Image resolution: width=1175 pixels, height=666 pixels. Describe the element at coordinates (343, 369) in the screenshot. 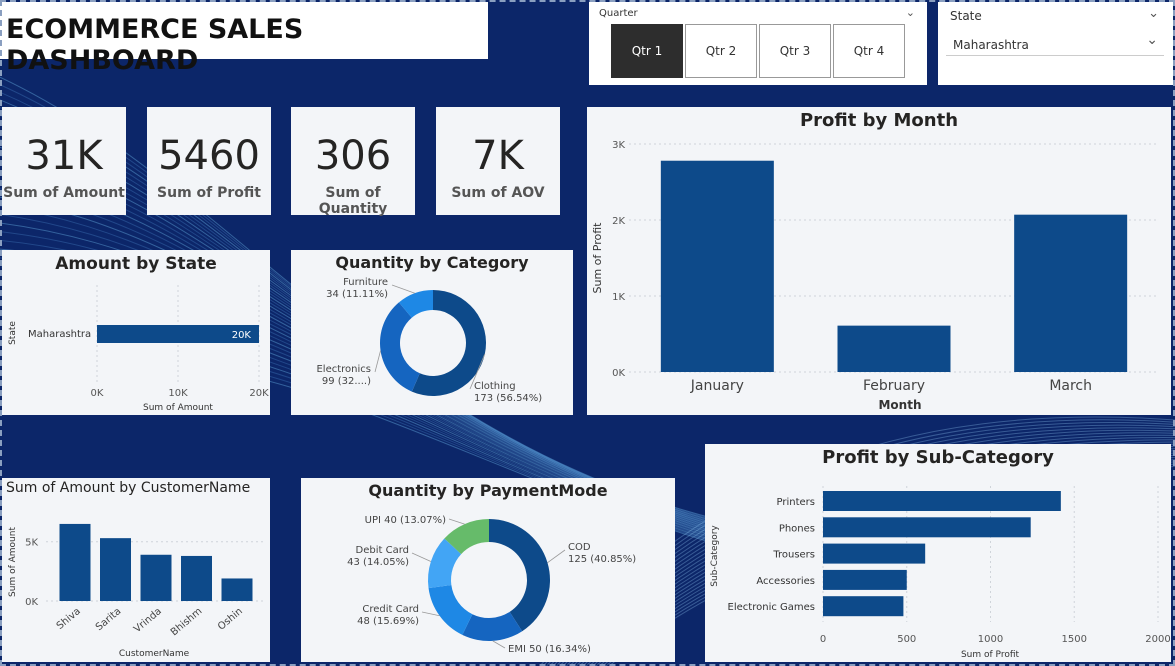

I see `slice-label: Electronics` at that location.